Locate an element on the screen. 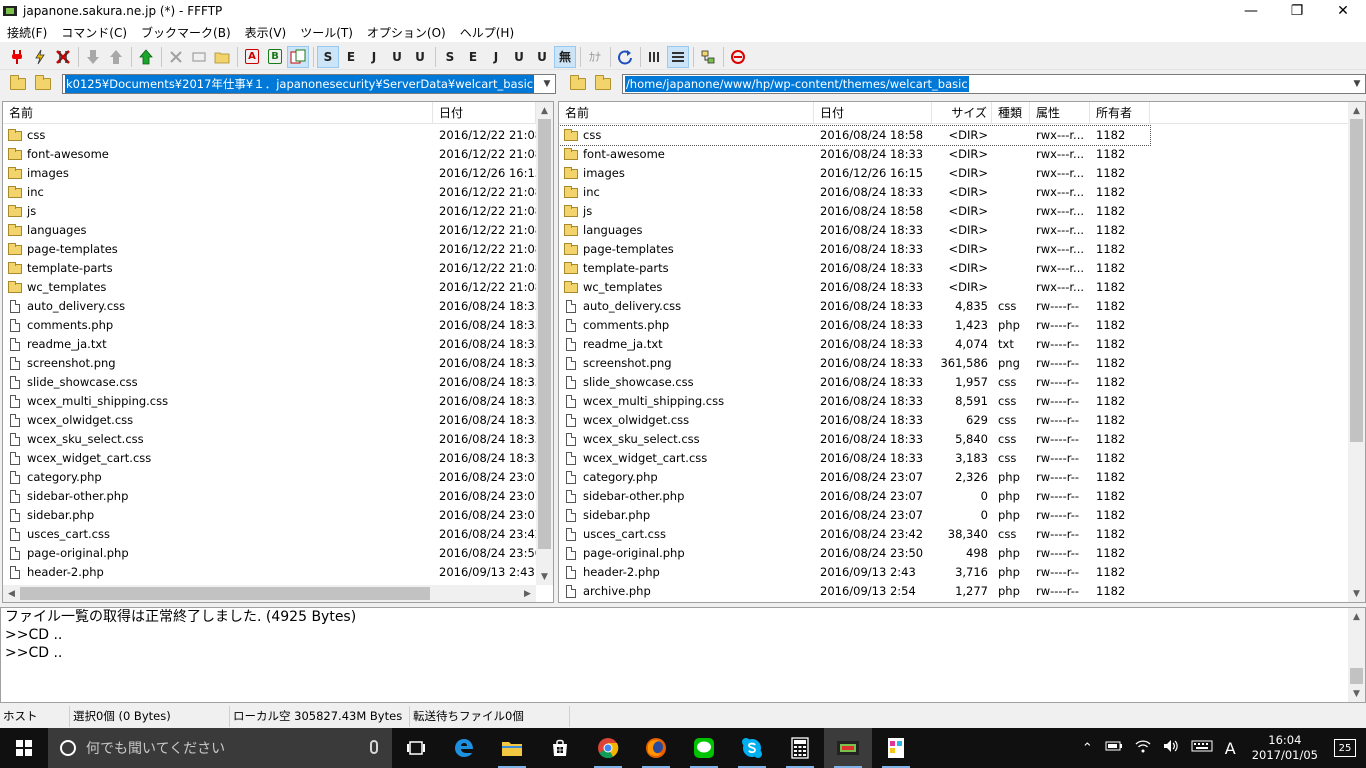 This screenshot has width=1366, height=768. battery-icon is located at coordinates (1114, 748).